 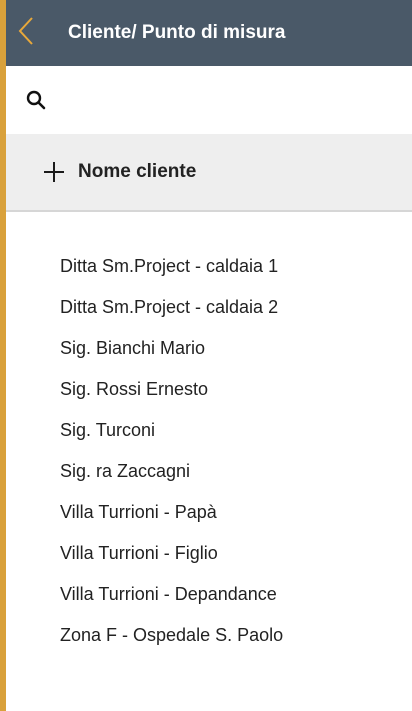 What do you see at coordinates (209, 173) in the screenshot?
I see `add-client-button: Nome cliente` at bounding box center [209, 173].